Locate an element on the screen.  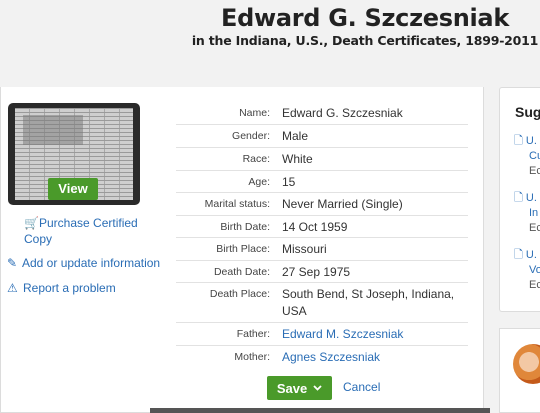
document-image-detail is located at coordinates (53, 130).